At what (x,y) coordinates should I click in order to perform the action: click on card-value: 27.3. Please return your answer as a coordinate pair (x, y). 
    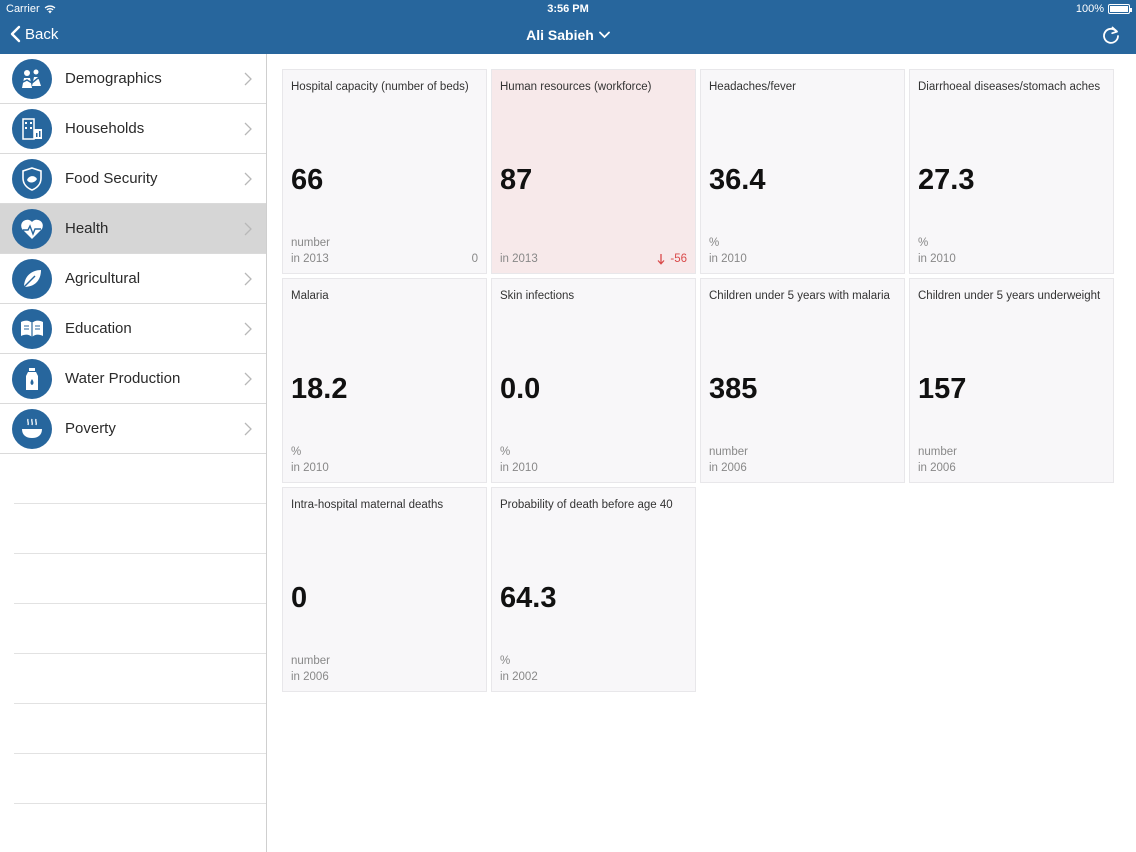
    Looking at the image, I should click on (946, 180).